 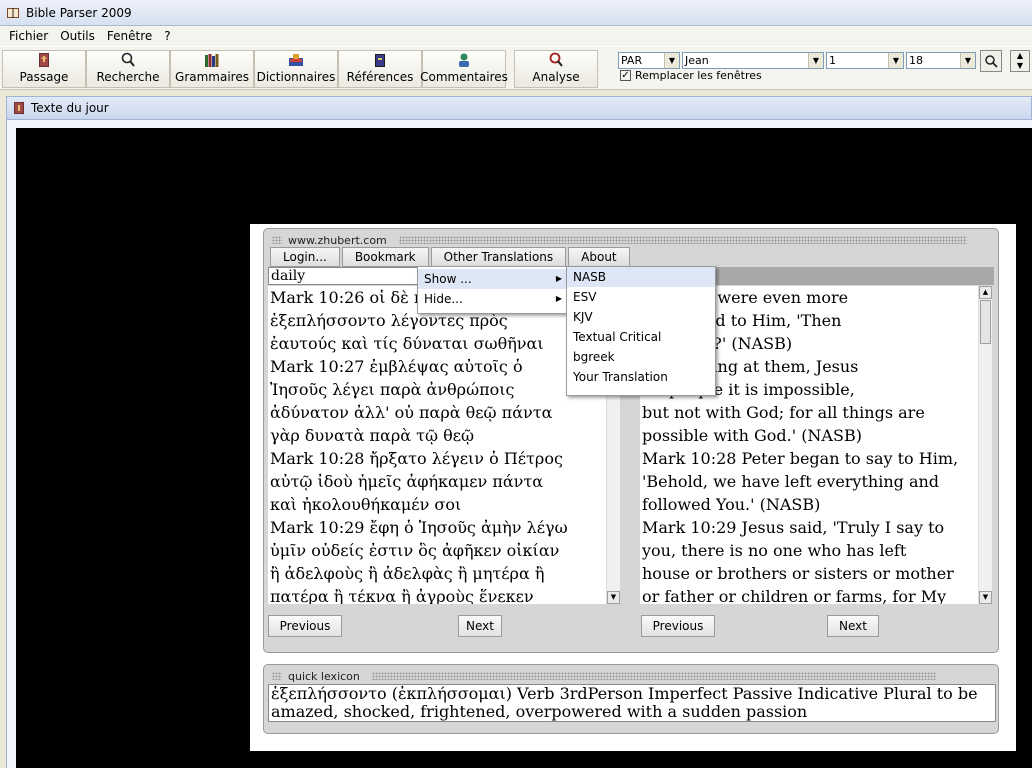 What do you see at coordinates (212, 69) in the screenshot?
I see `grammaires-button: Grammaires` at bounding box center [212, 69].